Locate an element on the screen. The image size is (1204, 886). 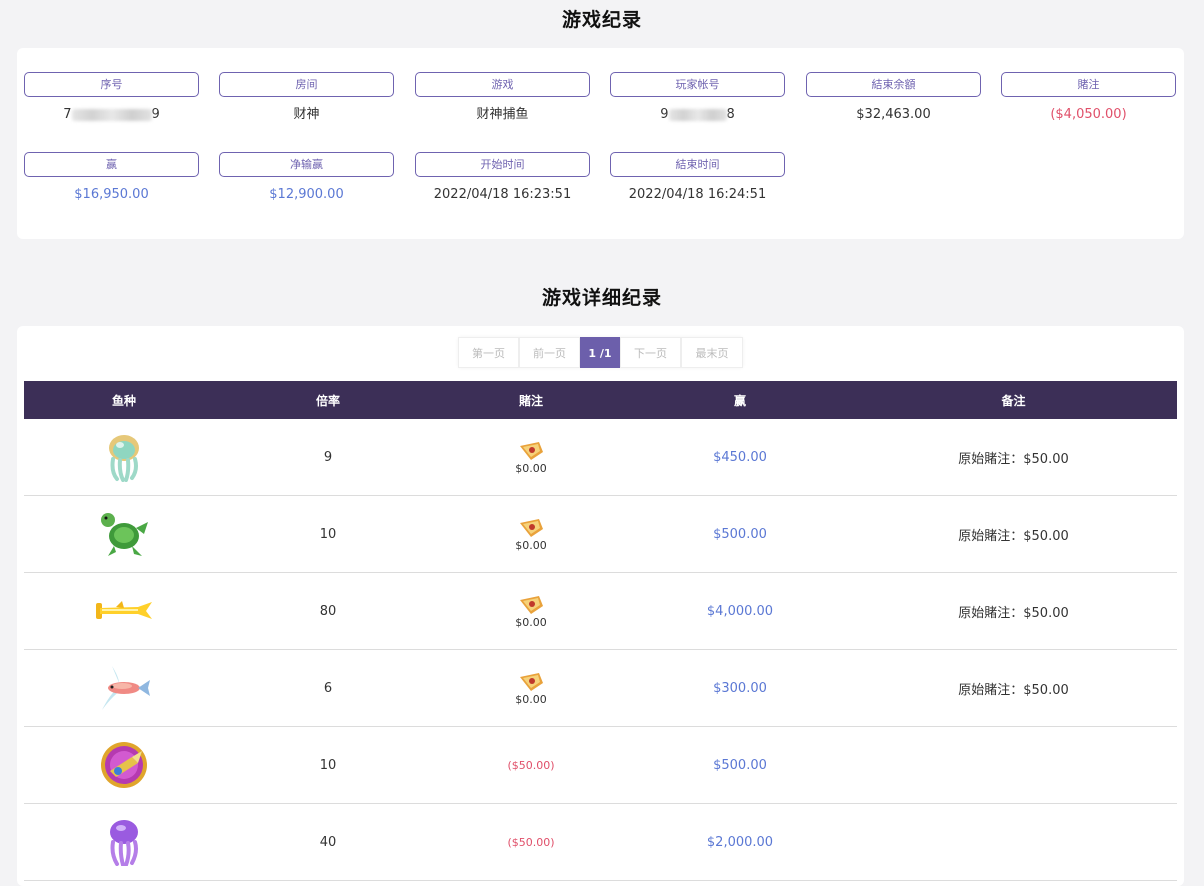
drill-medal-icon is located at coordinates (124, 765).